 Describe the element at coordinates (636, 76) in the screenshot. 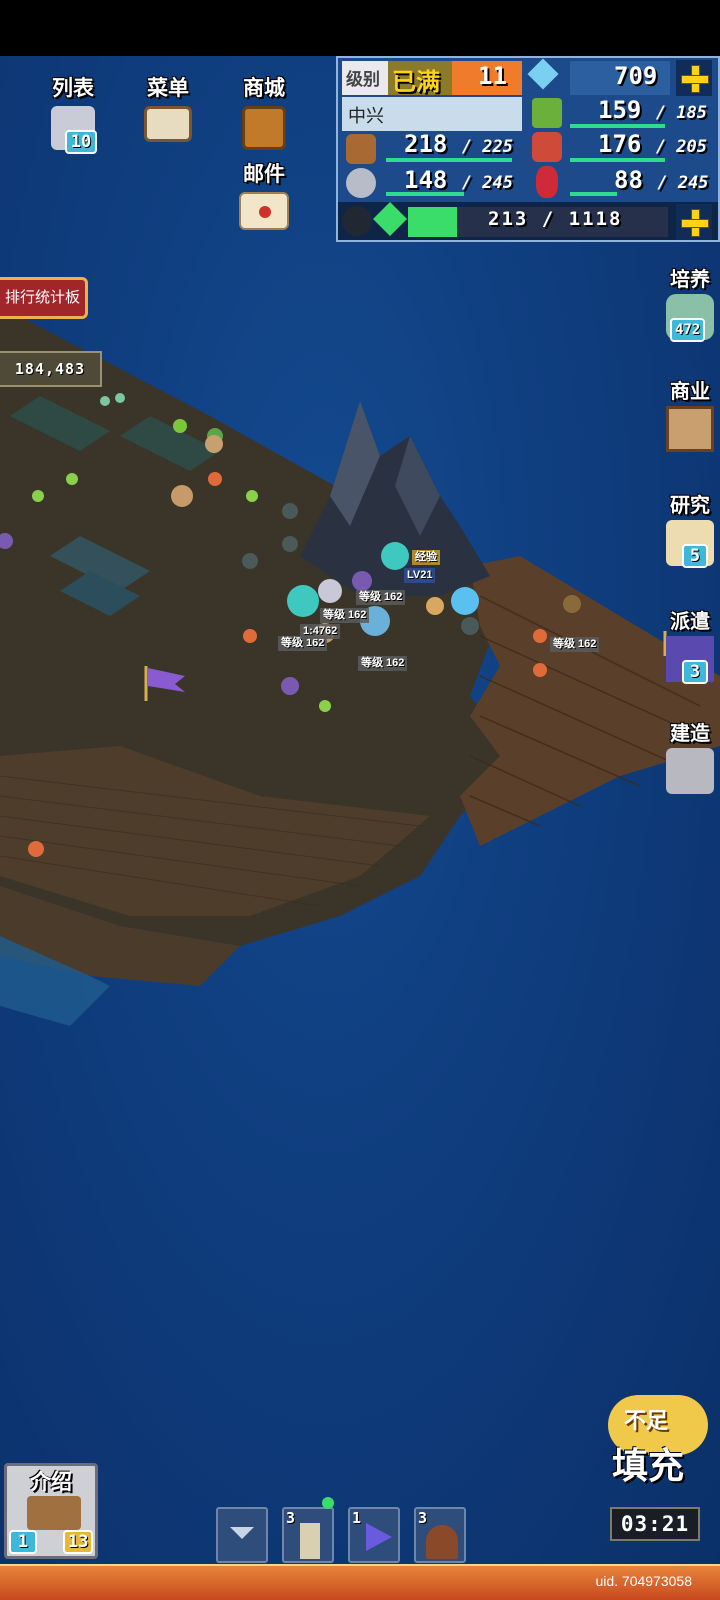

I see `gems-value: 709` at that location.